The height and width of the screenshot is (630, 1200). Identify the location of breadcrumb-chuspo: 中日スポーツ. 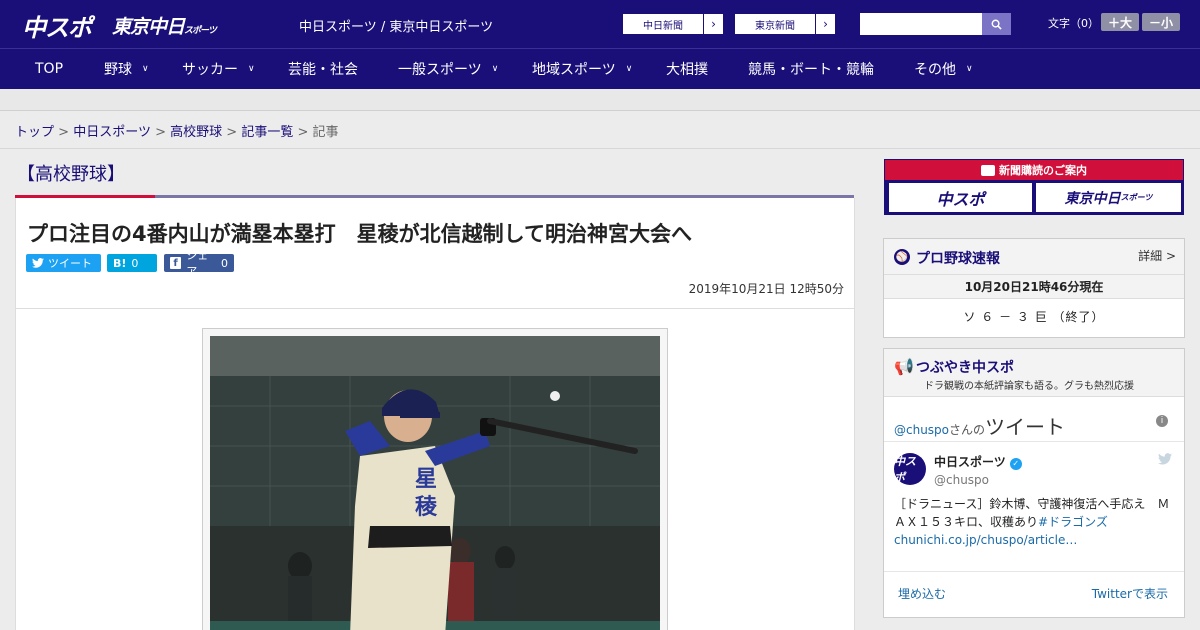
(112, 132).